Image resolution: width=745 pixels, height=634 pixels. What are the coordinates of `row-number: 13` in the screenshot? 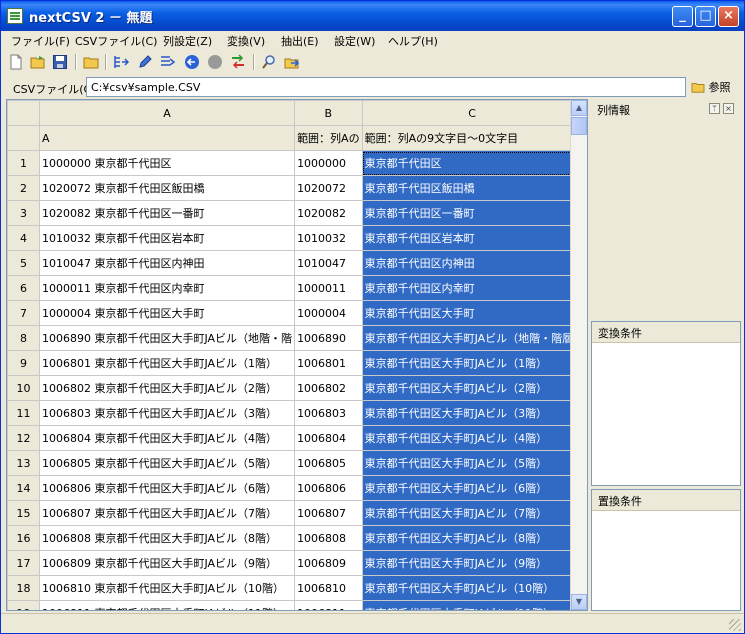 It's located at (23, 463).